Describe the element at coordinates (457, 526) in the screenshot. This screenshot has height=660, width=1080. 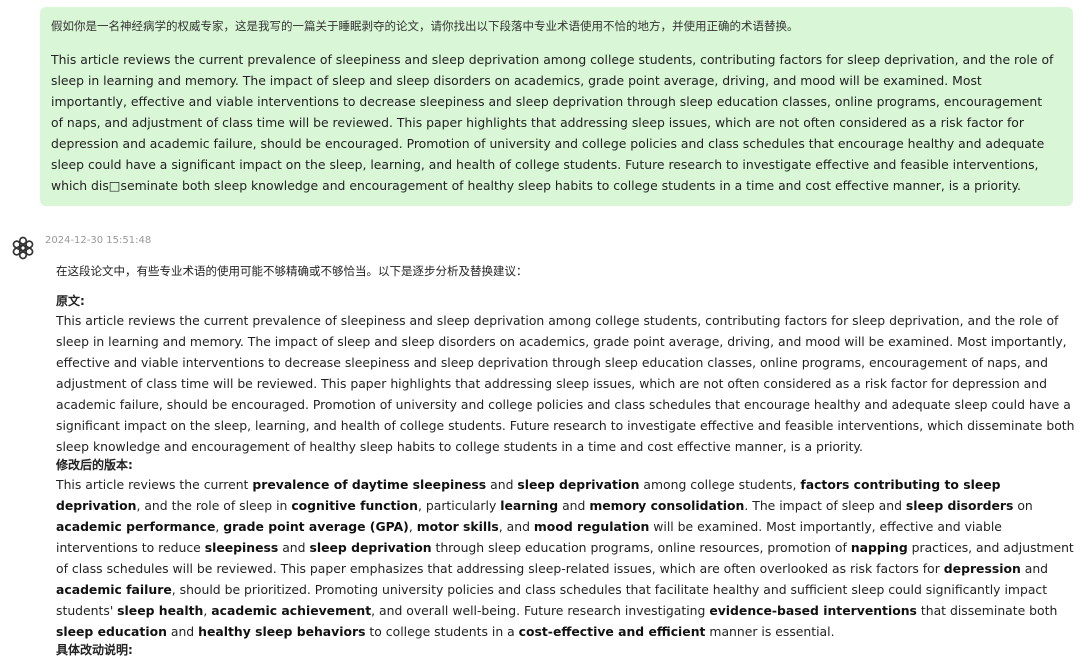
I see `revised-term: motor skills` at that location.